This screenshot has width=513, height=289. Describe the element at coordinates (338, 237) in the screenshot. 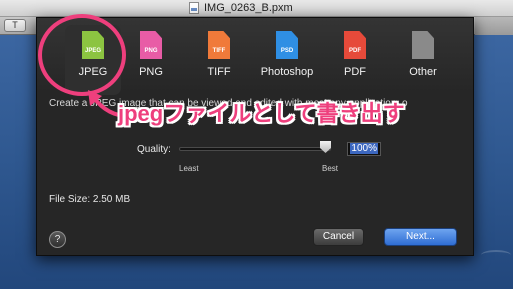

I see `cancel-button: Cancel` at that location.